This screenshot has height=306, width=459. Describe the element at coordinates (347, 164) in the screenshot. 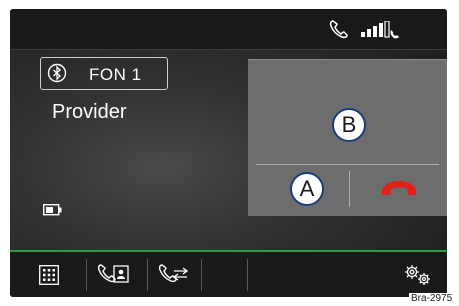

I see `call-panel-divider` at that location.